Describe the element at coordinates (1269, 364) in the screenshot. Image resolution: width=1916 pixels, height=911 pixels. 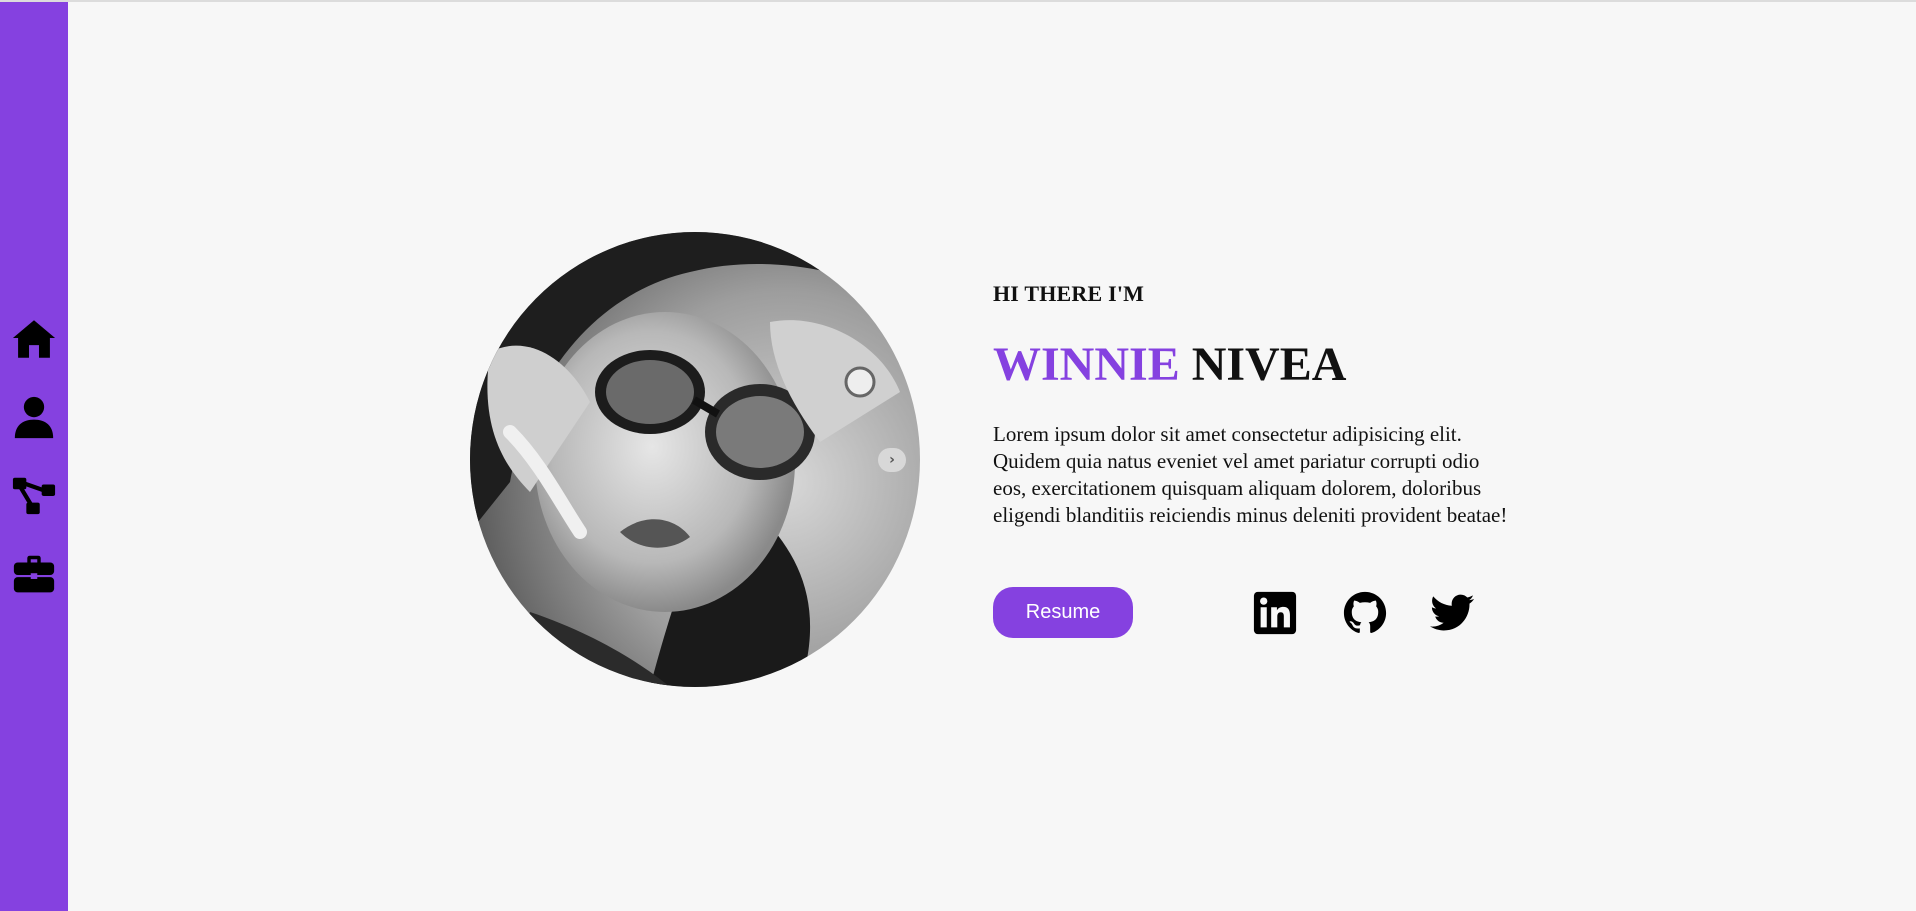
I see `last-name: NIVEA` at that location.